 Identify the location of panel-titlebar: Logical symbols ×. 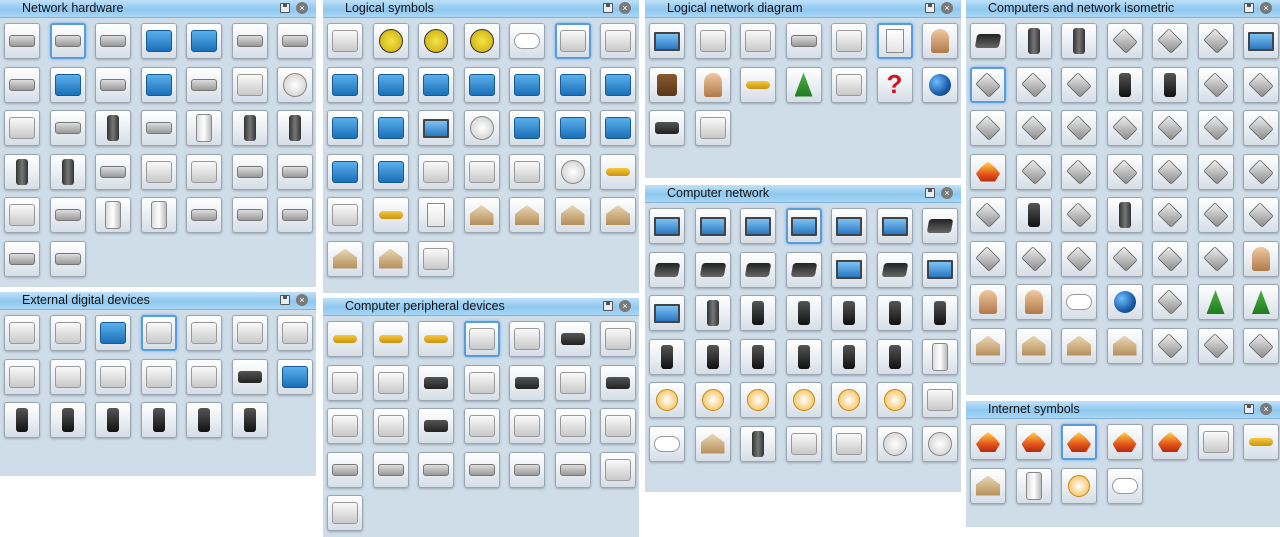
(481, 9).